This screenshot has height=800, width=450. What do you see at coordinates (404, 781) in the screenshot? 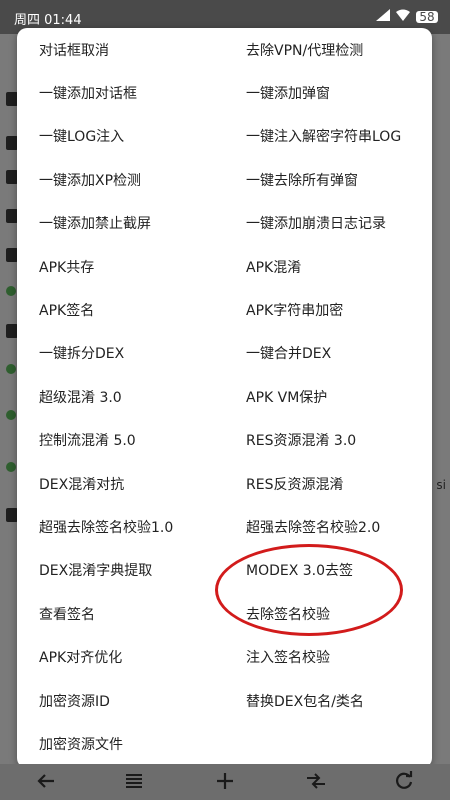
I see `refresh-icon` at bounding box center [404, 781].